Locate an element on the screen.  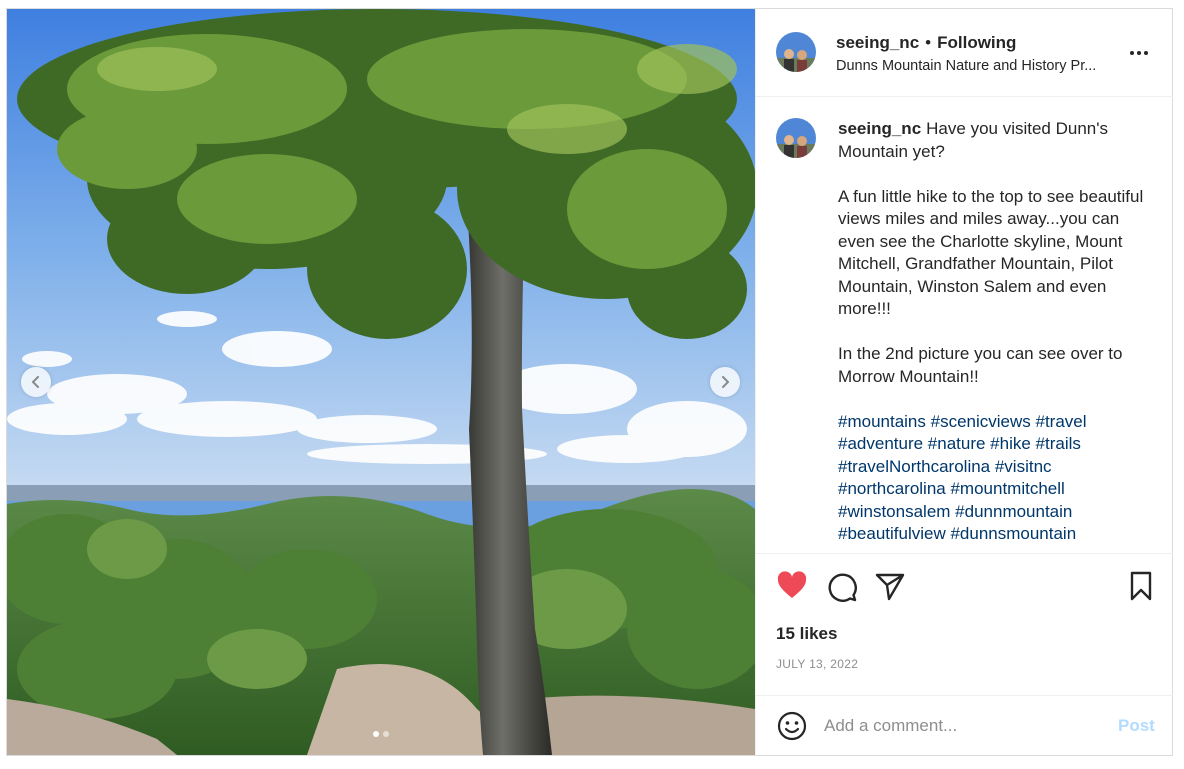
post-comment-button: Post is located at coordinates (1136, 726).